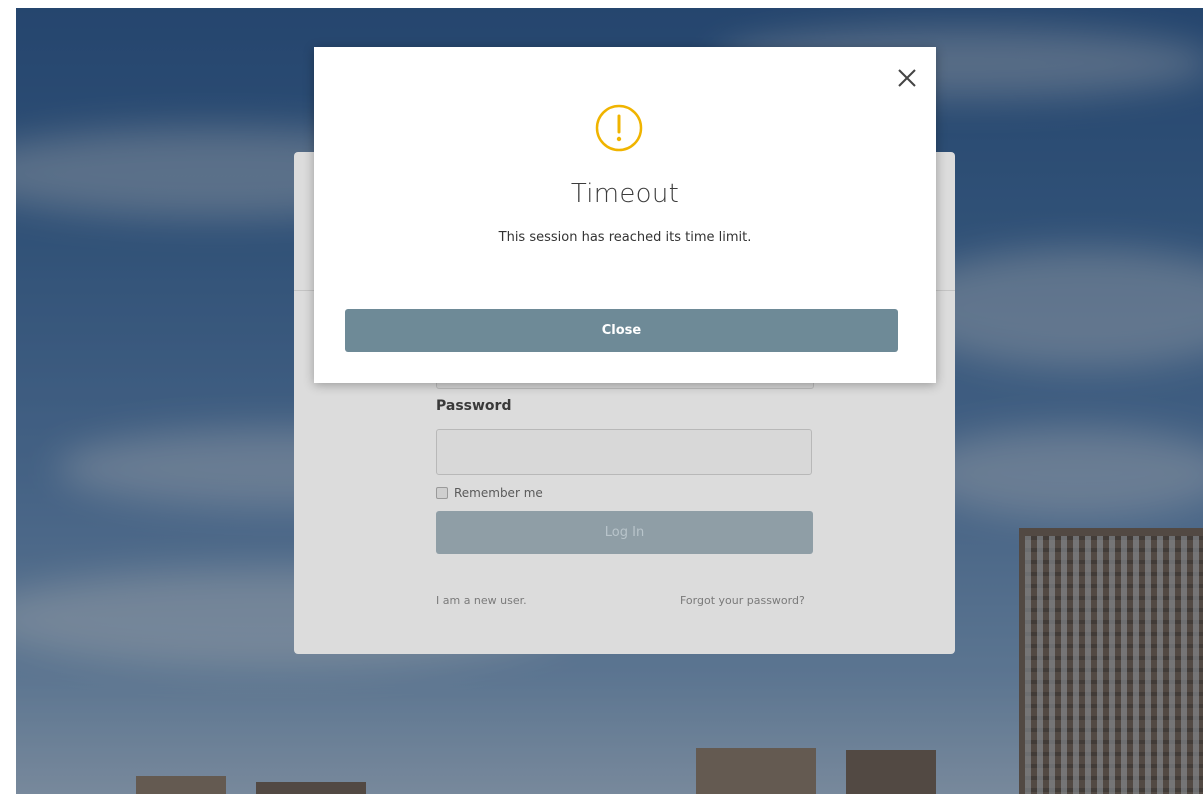  I want to click on forgot-password-link: Forgot your password?, so click(742, 600).